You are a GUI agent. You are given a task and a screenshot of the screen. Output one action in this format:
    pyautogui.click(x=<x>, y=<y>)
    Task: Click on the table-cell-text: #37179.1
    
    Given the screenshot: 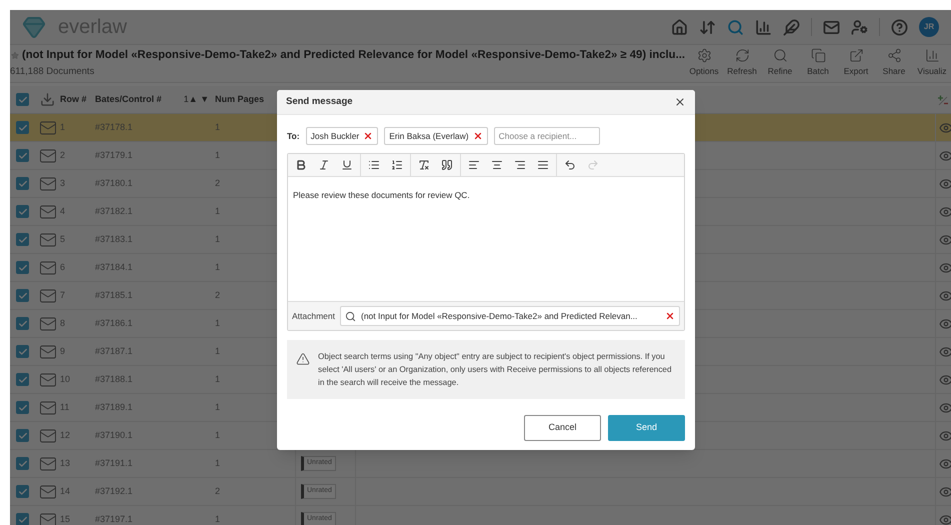 What is the action you would take?
    pyautogui.click(x=114, y=155)
    